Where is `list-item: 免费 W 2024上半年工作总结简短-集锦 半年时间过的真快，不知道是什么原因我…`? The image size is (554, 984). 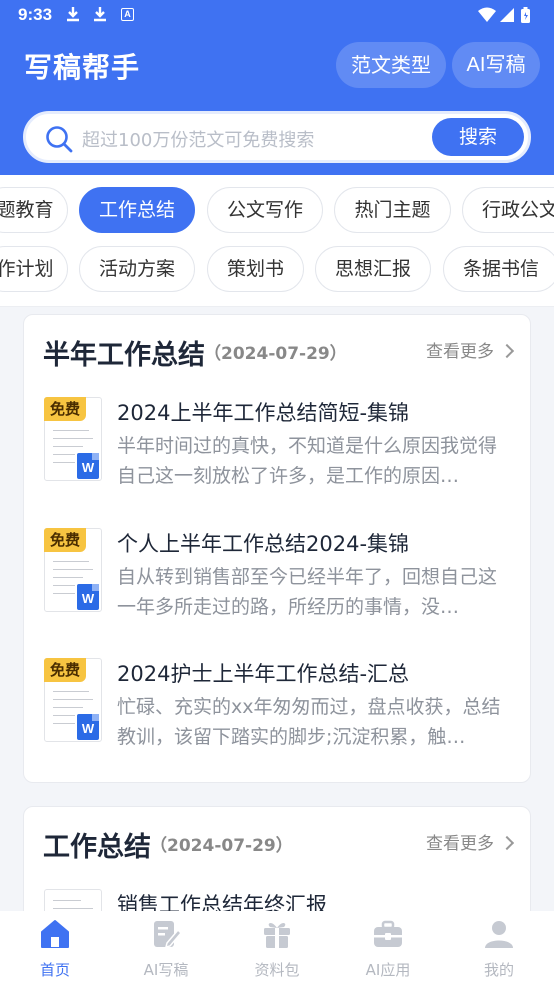
list-item: 免费 W 2024上半年工作总结简短-集锦 半年时间过的真快，不知道是什么原因我… is located at coordinates (279, 447).